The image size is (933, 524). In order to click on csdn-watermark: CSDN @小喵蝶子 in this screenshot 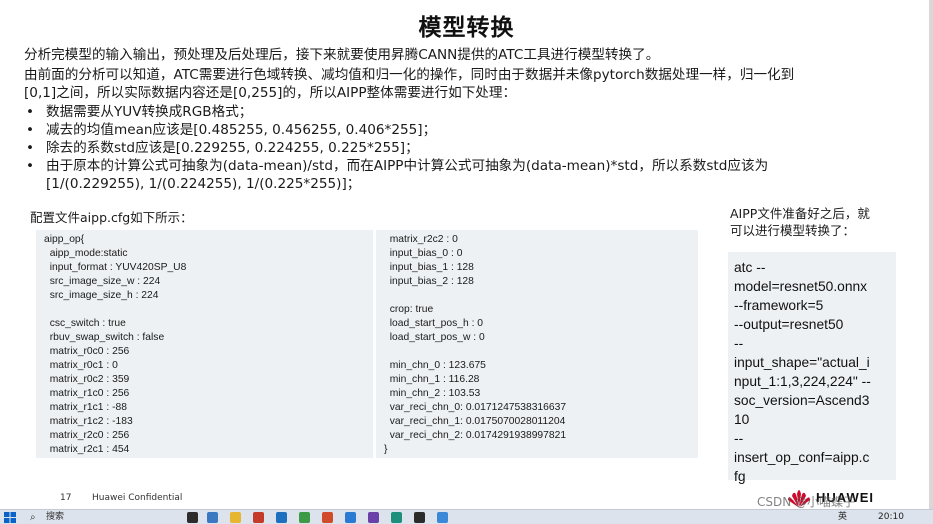, I will do `click(806, 502)`.